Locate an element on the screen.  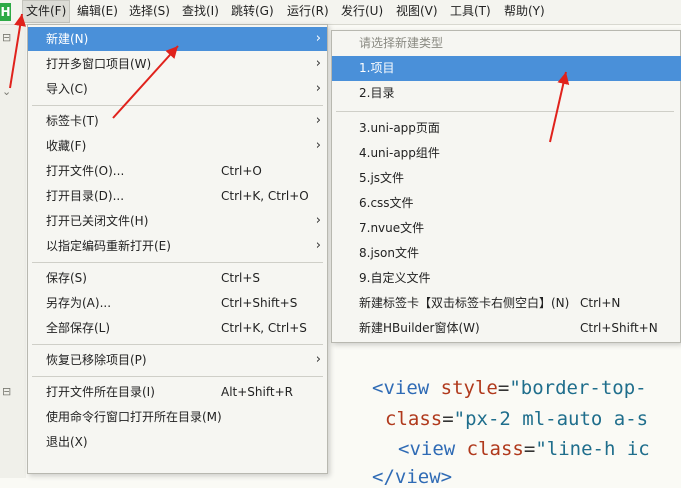
menubar-item: 视图(V) is located at coordinates (417, 11).